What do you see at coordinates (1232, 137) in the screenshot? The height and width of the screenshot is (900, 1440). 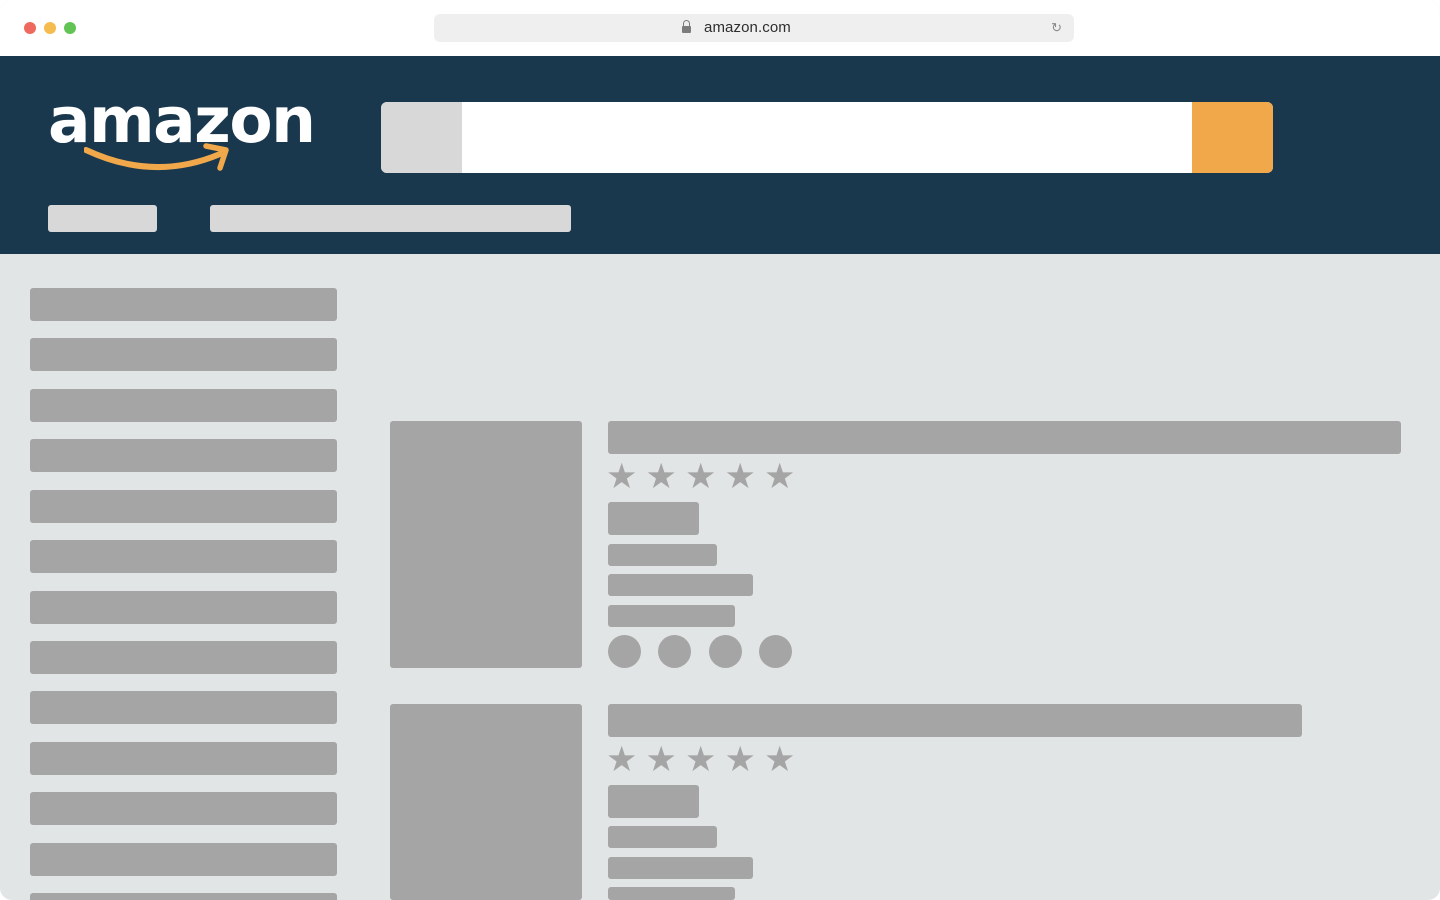 I see `search-button` at bounding box center [1232, 137].